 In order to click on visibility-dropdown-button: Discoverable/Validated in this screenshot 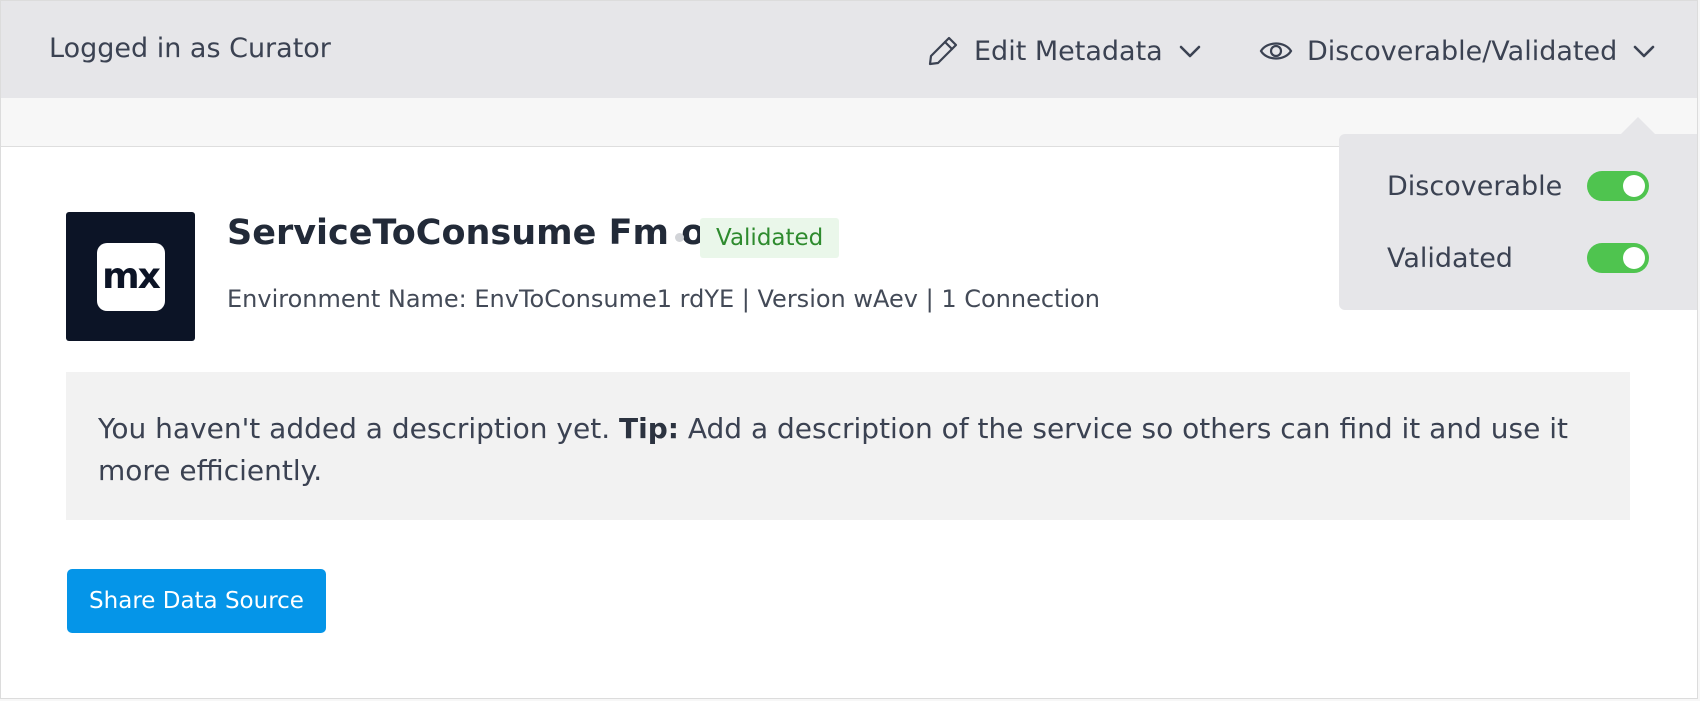, I will do `click(1458, 51)`.